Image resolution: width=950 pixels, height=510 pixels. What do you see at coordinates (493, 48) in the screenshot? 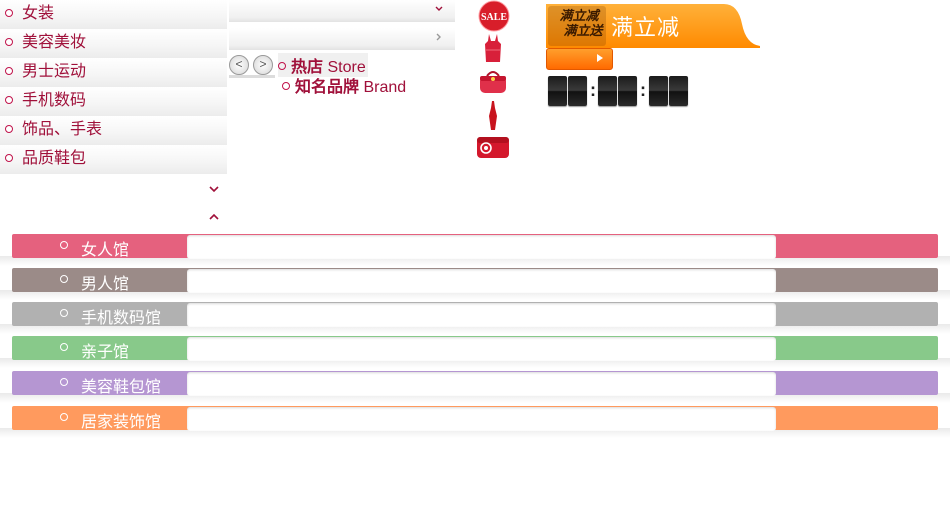
I see `red-dress-icon` at bounding box center [493, 48].